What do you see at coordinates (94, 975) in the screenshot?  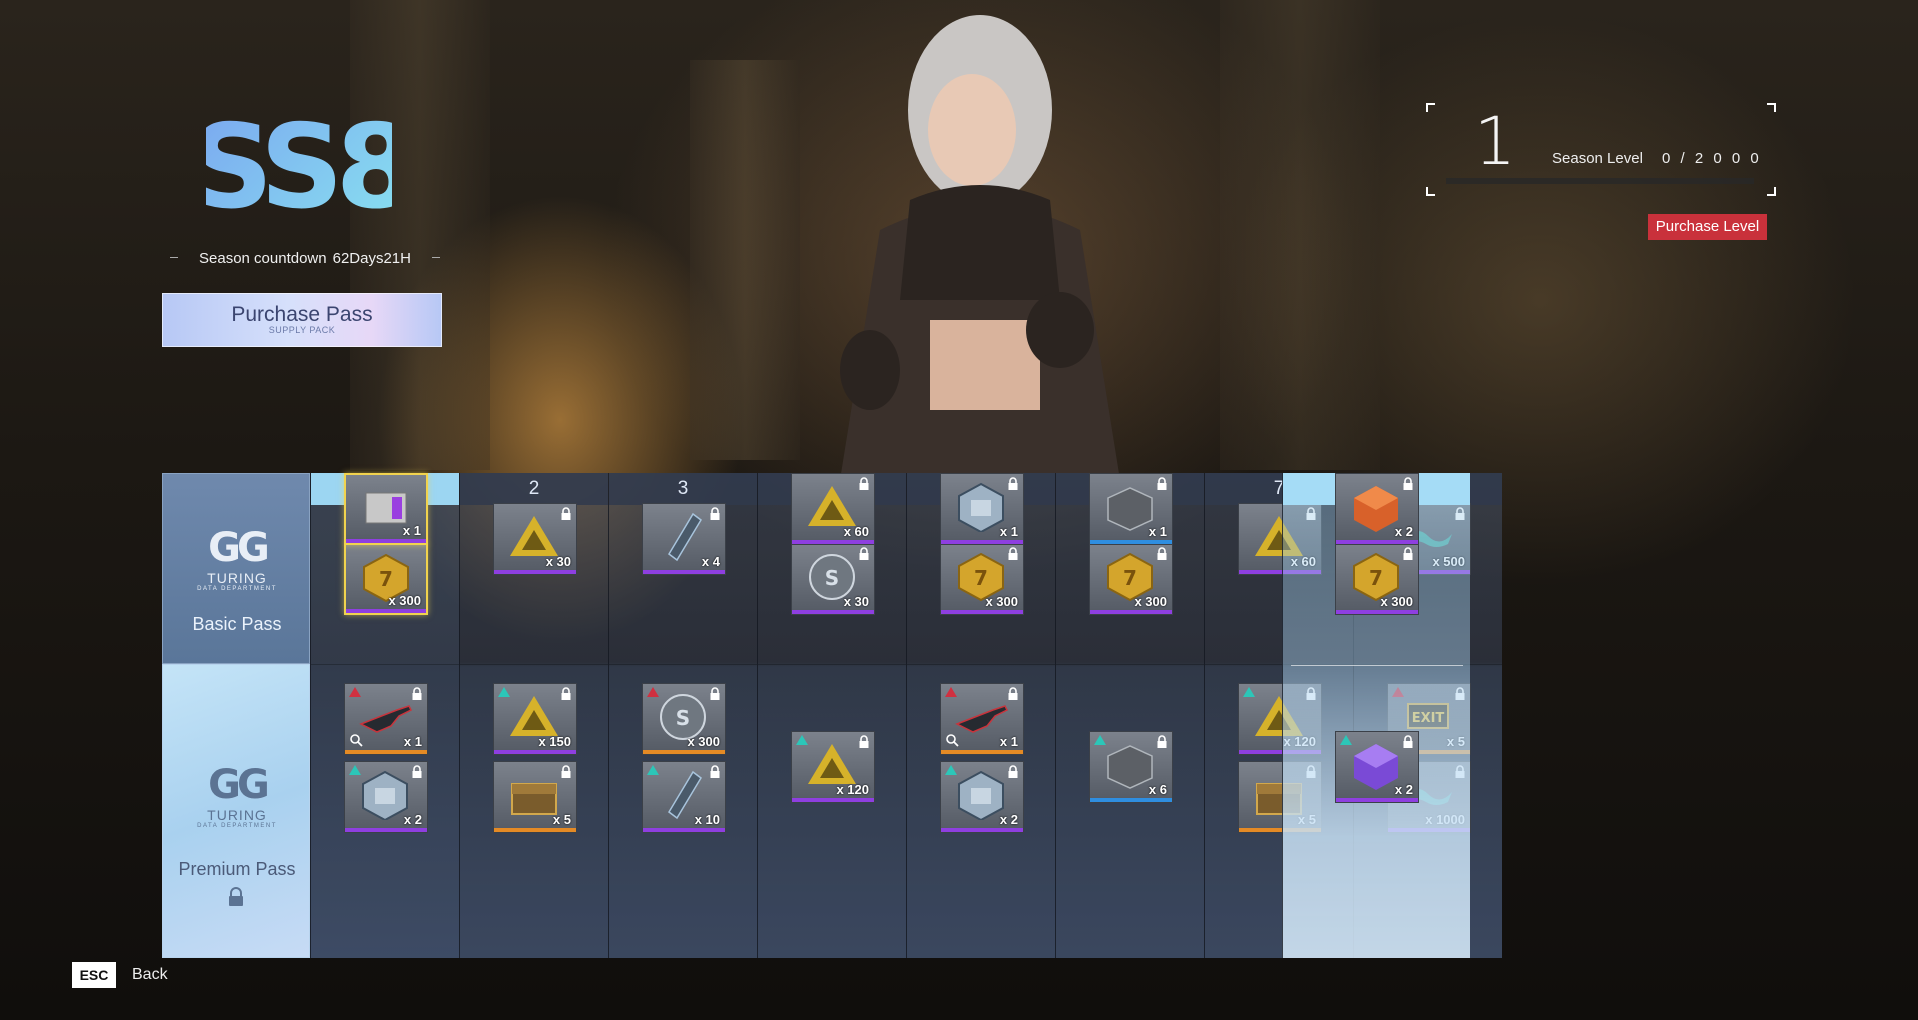 I see `esc-key: ESC` at bounding box center [94, 975].